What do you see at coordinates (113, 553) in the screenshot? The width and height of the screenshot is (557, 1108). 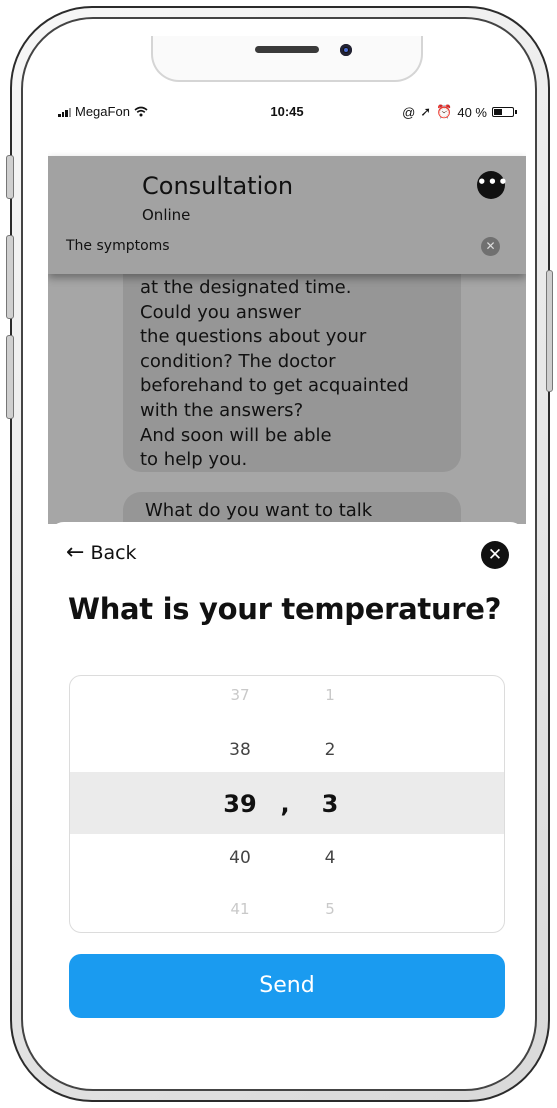 I see `back-label: Back` at bounding box center [113, 553].